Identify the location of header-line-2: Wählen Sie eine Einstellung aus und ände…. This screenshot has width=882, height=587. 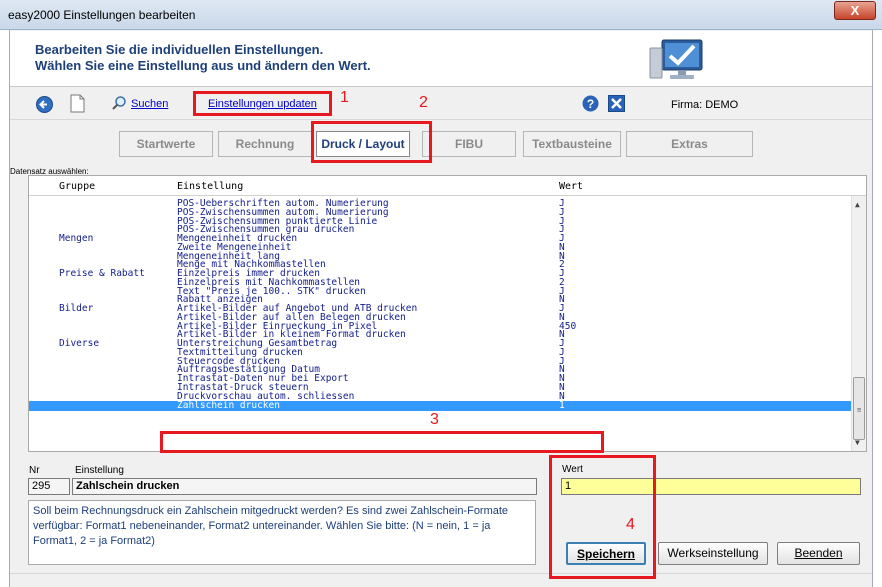
(203, 65).